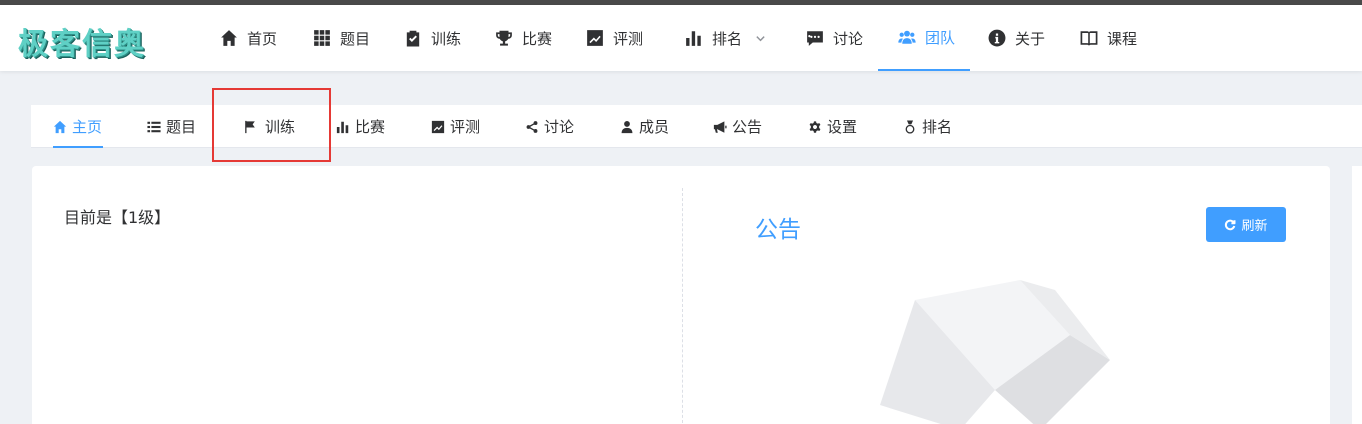 Image resolution: width=1362 pixels, height=424 pixels. Describe the element at coordinates (181, 127) in the screenshot. I see `tab-label: 题目` at that location.